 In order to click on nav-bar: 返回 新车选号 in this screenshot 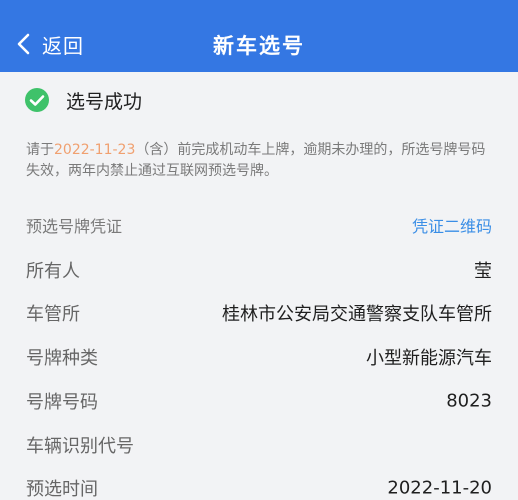, I will do `click(259, 36)`.